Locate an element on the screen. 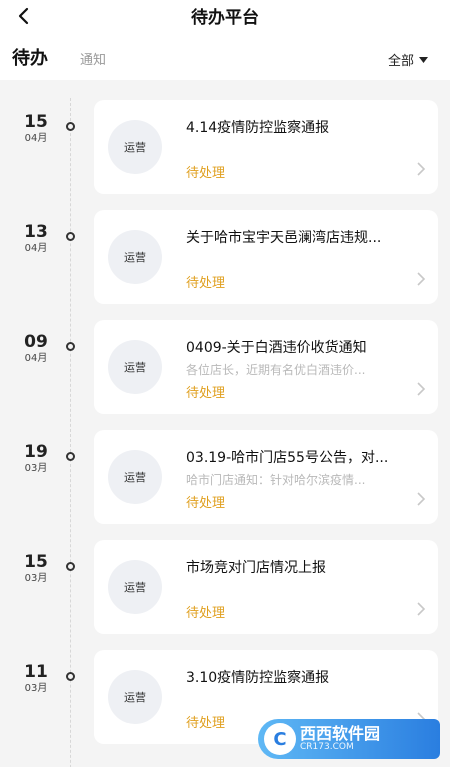  watermark-icon: C is located at coordinates (280, 739).